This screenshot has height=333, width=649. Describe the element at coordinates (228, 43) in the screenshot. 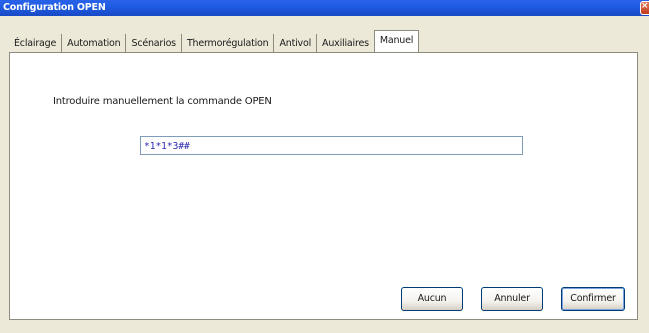

I see `tab-thermoregulation: Thermorégulation` at that location.